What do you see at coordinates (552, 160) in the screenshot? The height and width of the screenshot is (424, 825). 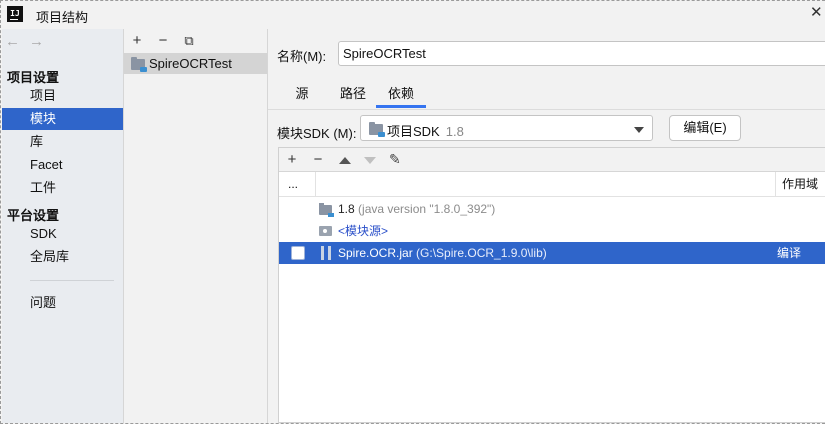 I see `dependencies-toolbar: + − ✎` at bounding box center [552, 160].